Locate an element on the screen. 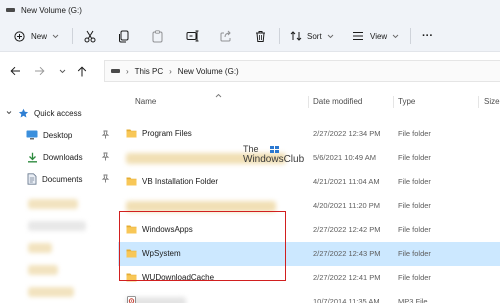 Image resolution: width=500 pixels, height=303 pixels. rename-icon is located at coordinates (192, 36).